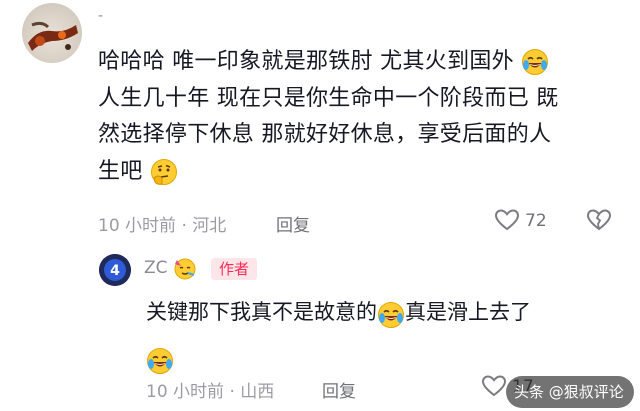  What do you see at coordinates (529, 392) in the screenshot?
I see `watermark-source: 头条` at bounding box center [529, 392].